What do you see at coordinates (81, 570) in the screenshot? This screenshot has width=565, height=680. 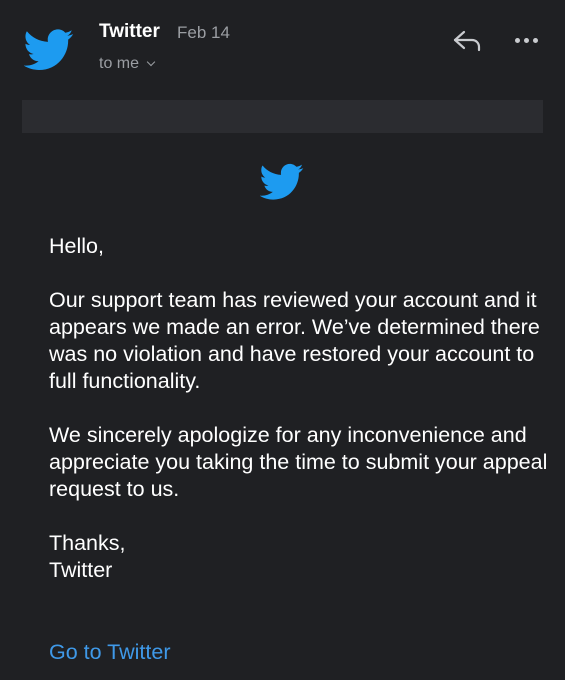 I see `signature: Twitter` at bounding box center [81, 570].